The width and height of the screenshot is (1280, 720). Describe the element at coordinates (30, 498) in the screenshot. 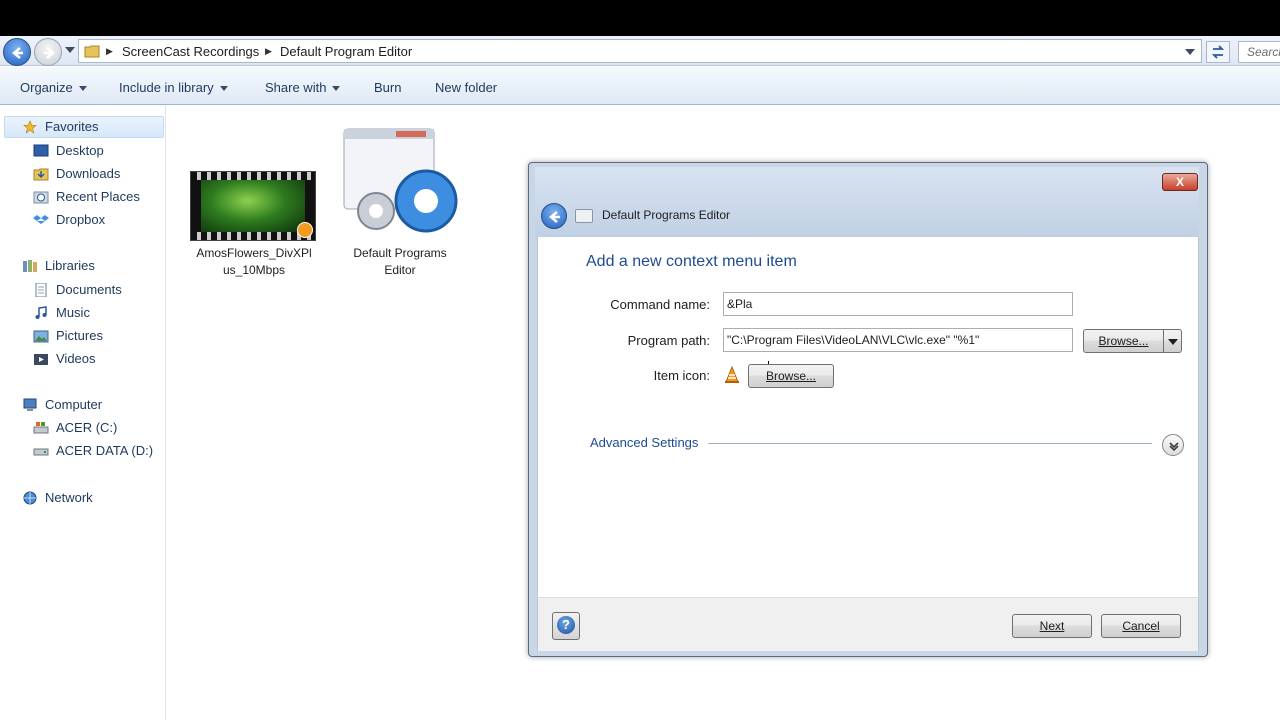

I see `network-icon` at that location.